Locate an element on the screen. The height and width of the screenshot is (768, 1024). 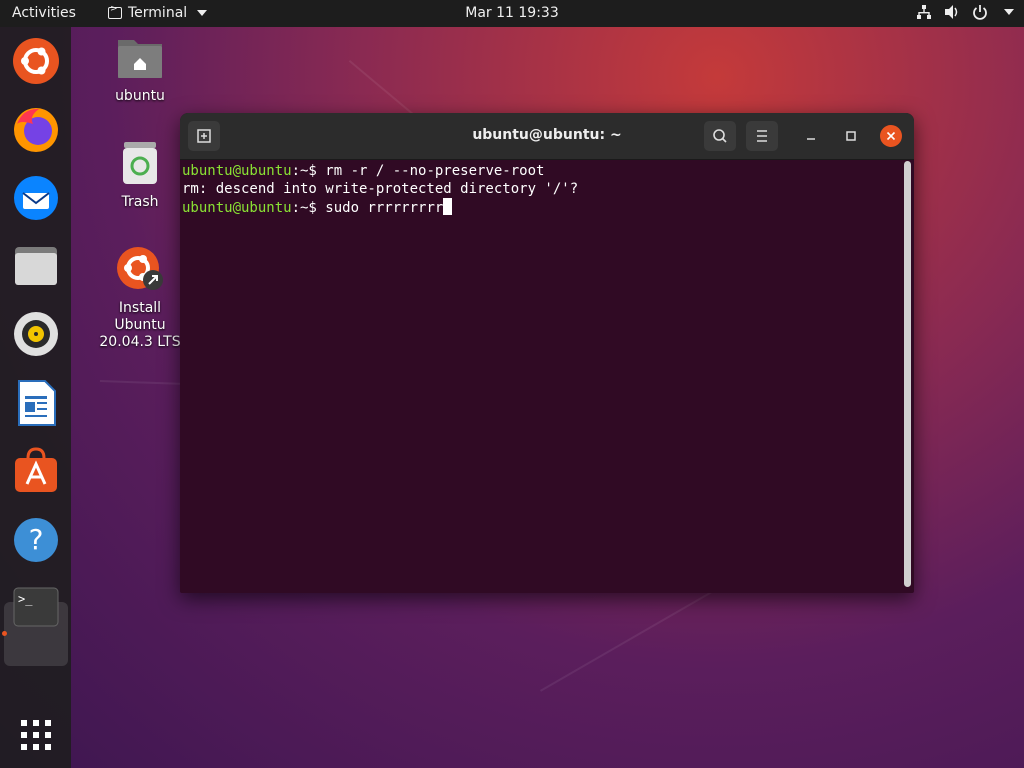
rhythmbox-icon is located at coordinates (36, 334).